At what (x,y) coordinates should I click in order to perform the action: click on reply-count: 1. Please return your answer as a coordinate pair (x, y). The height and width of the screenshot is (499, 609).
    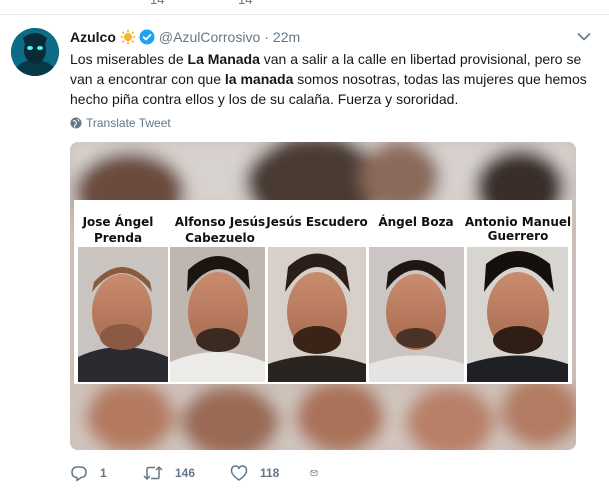
    Looking at the image, I should click on (103, 473).